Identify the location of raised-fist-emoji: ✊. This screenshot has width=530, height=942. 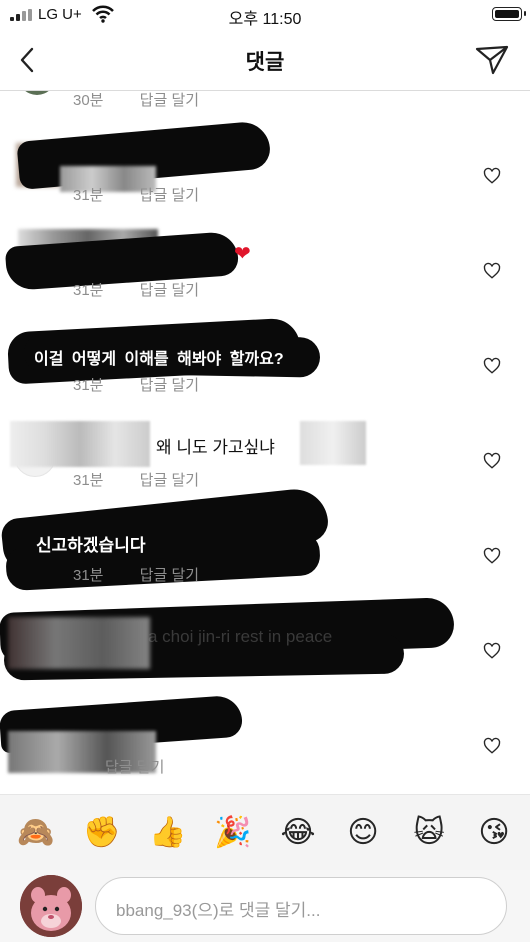
(102, 833).